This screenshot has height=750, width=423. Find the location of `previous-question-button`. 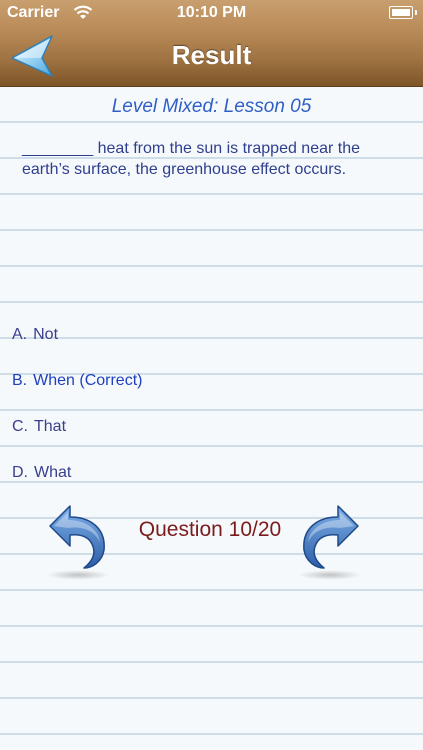

previous-question-button is located at coordinates (78, 536).